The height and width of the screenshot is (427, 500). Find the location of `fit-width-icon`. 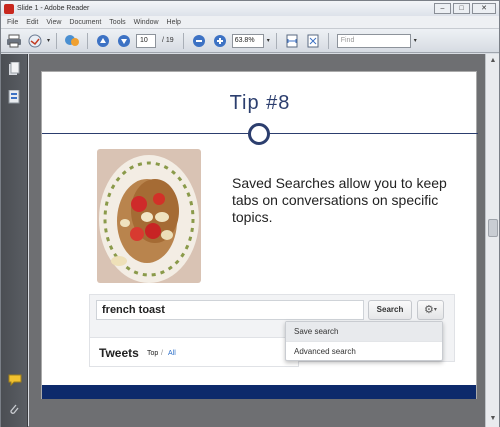

fit-width-icon is located at coordinates (292, 41).